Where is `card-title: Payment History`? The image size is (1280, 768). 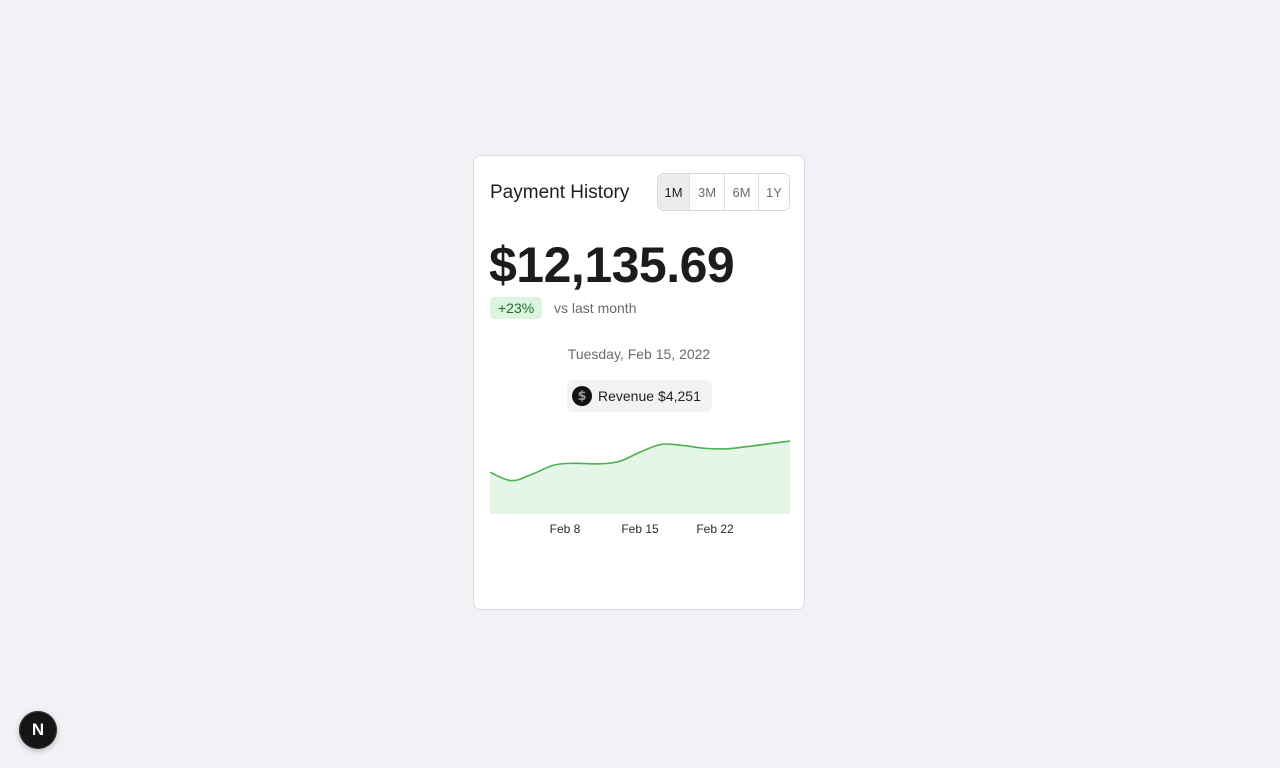 card-title: Payment History is located at coordinates (560, 192).